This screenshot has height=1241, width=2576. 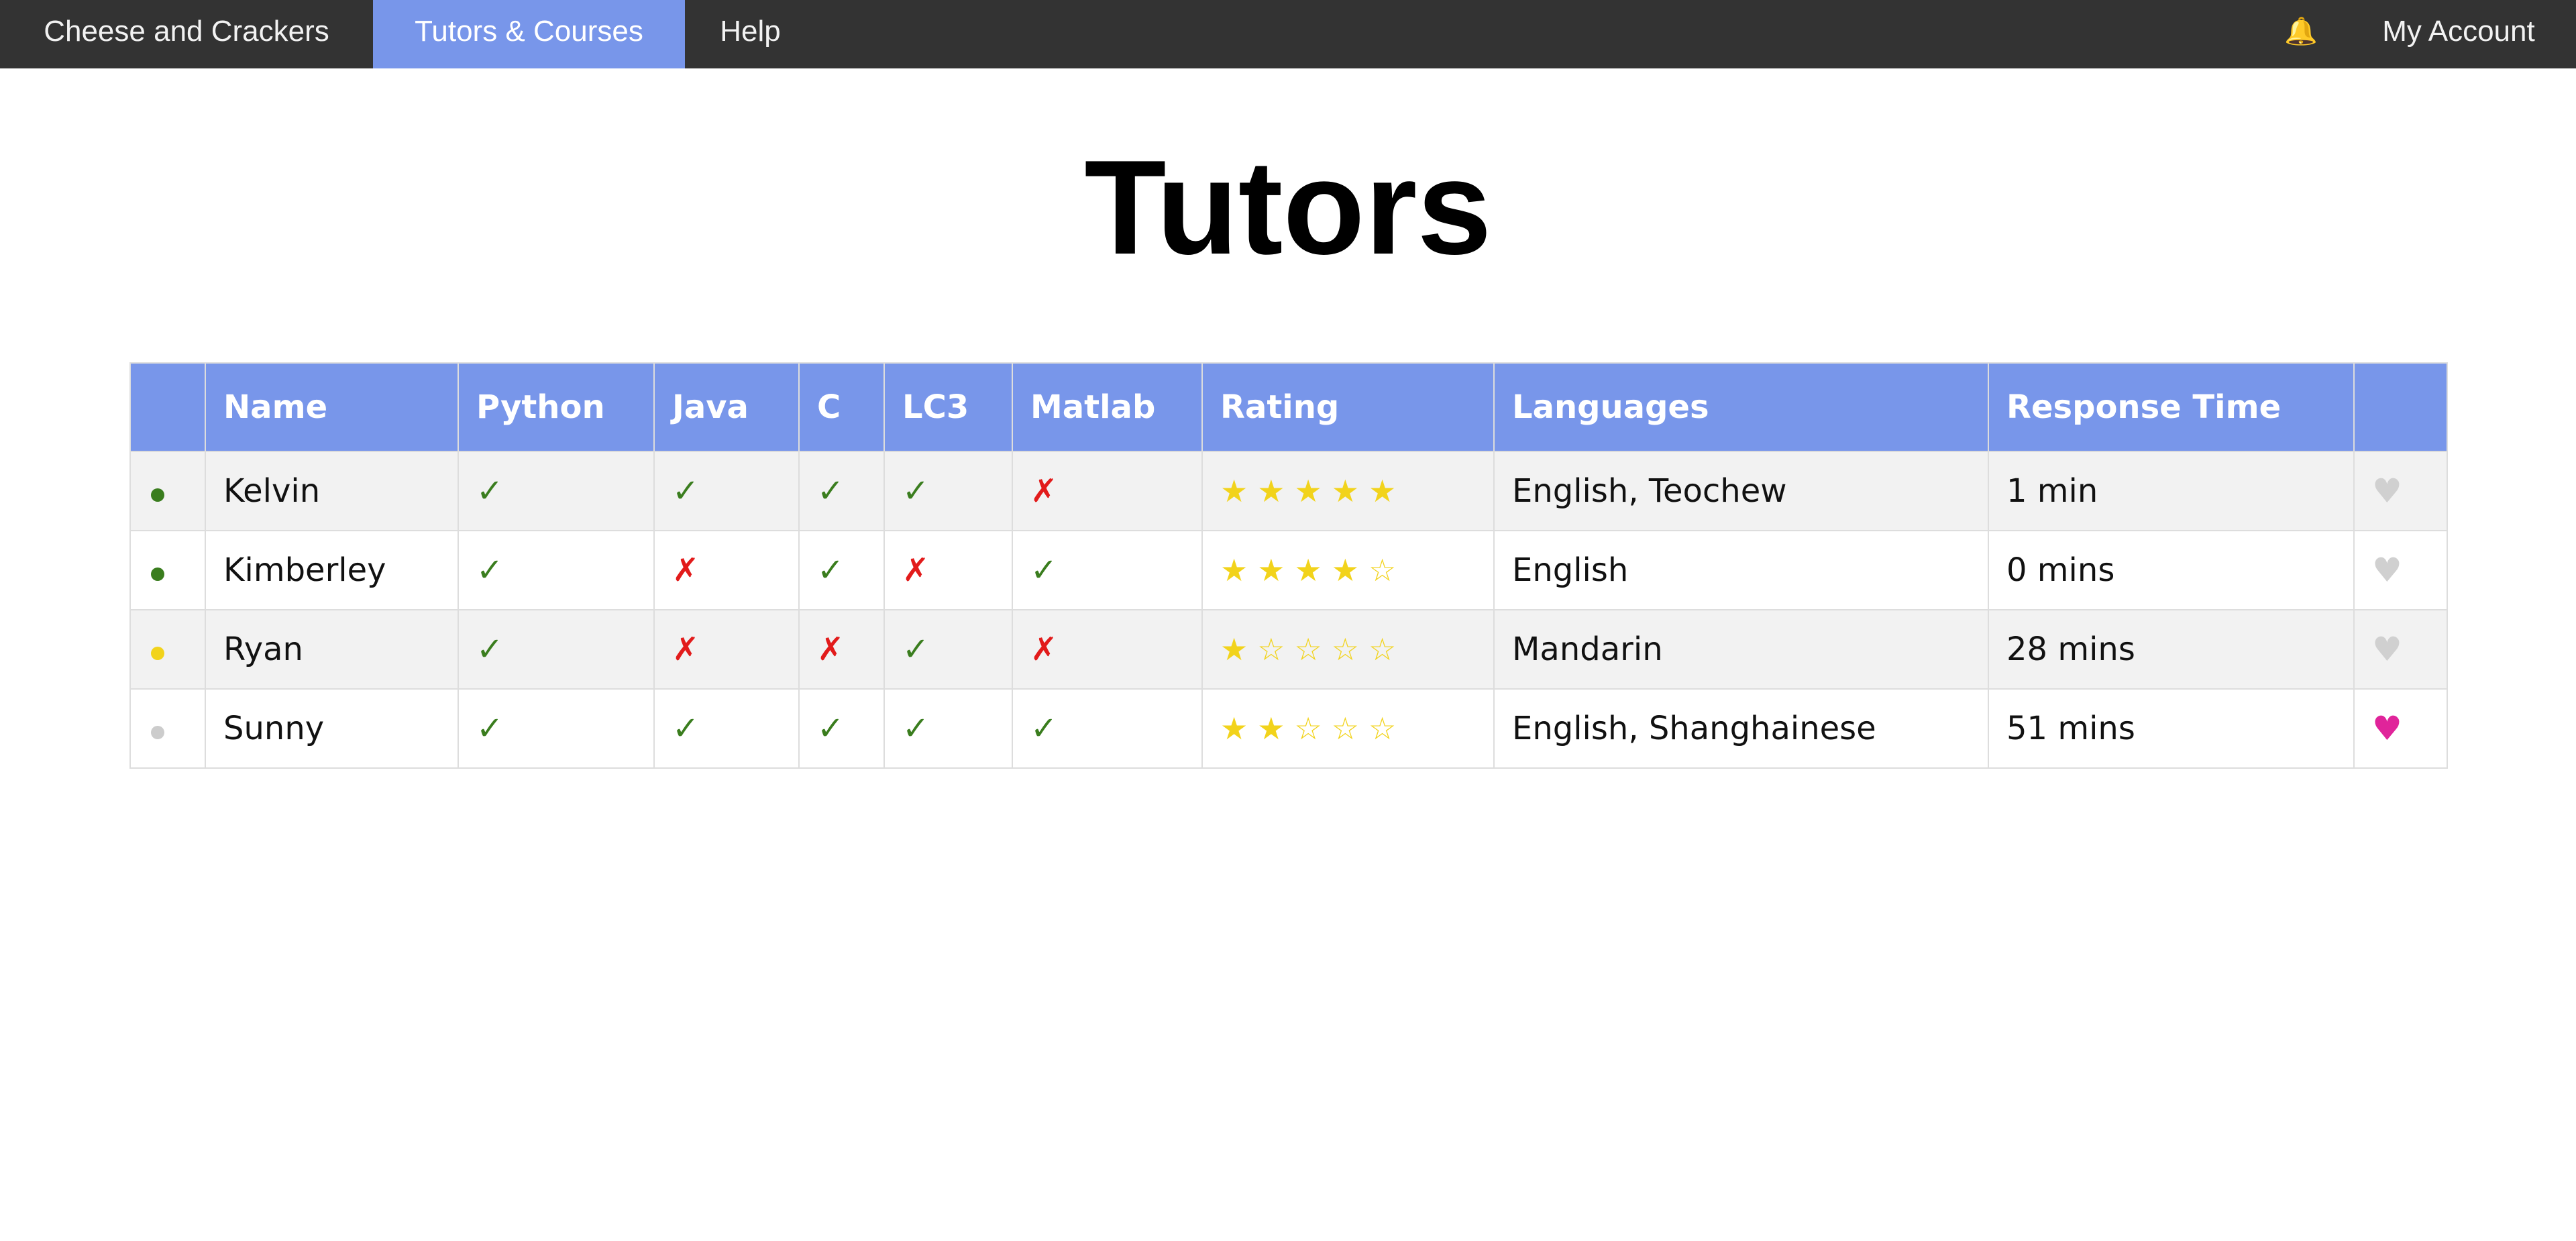 I want to click on page-title: Tutors, so click(x=1288, y=207).